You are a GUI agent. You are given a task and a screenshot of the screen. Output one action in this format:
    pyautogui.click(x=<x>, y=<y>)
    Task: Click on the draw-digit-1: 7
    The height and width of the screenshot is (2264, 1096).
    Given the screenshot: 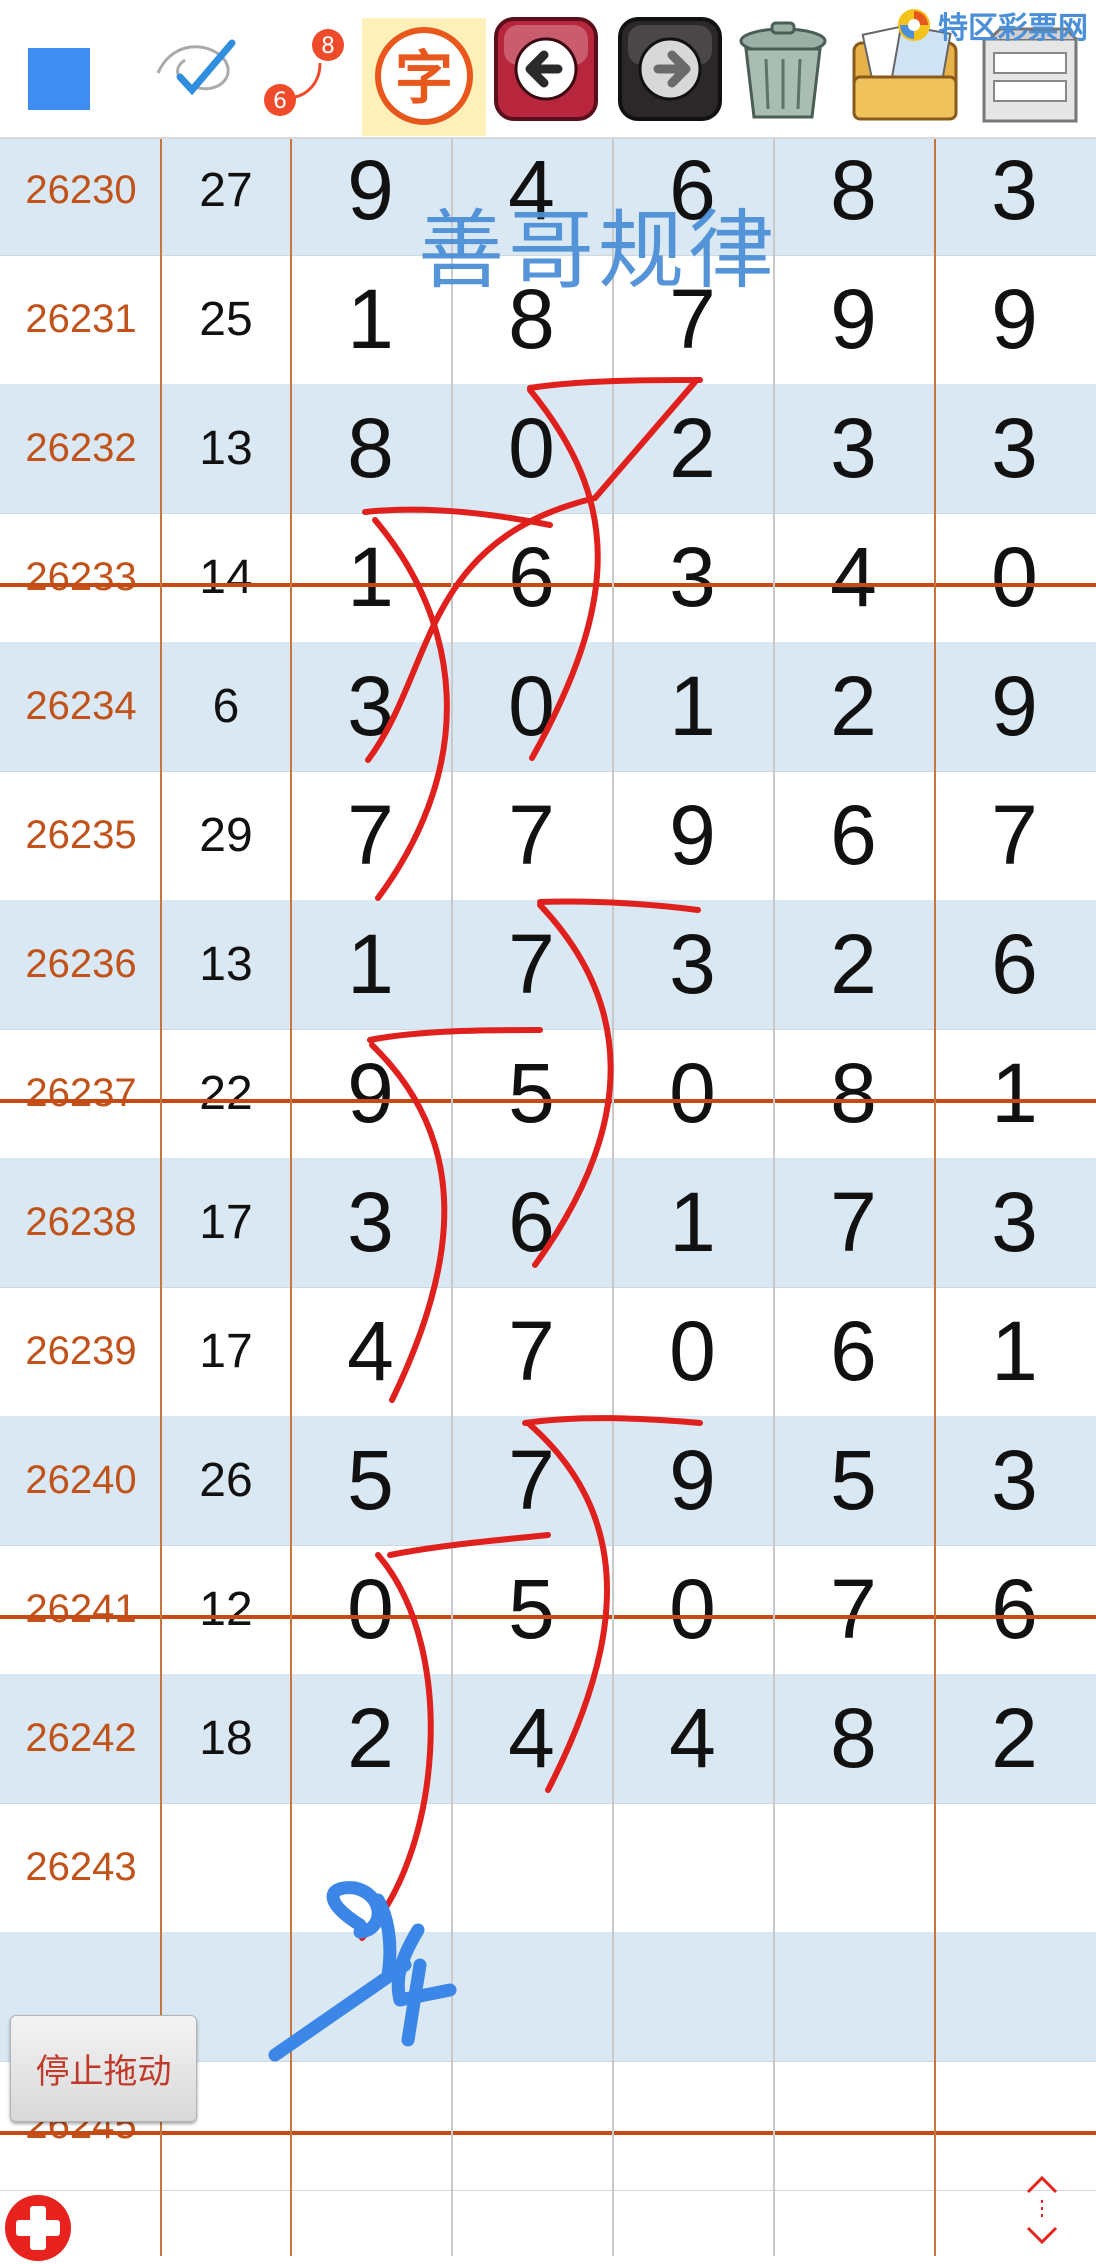 What is the action you would take?
    pyautogui.click(x=370, y=835)
    